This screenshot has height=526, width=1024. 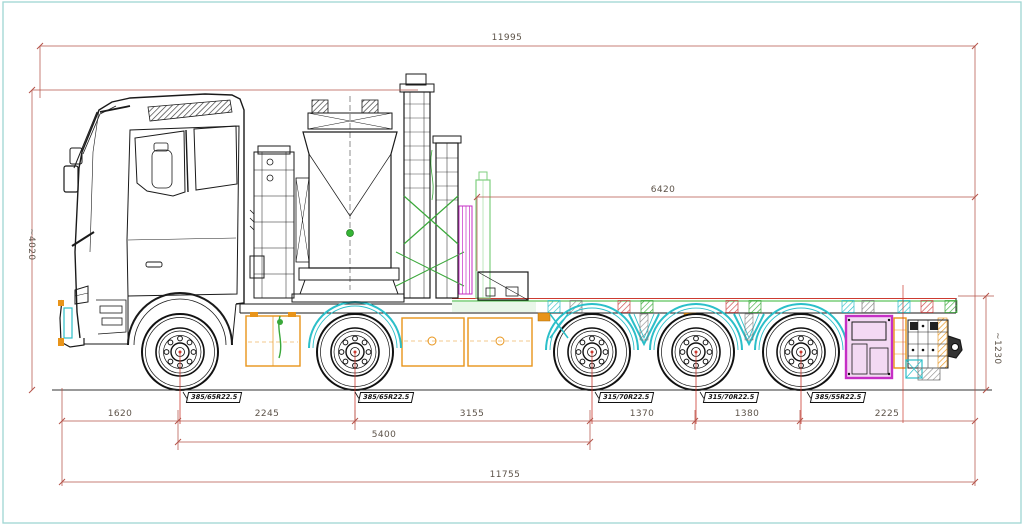 I want to click on dim-axle4-axle5: 1380, so click(x=747, y=414).